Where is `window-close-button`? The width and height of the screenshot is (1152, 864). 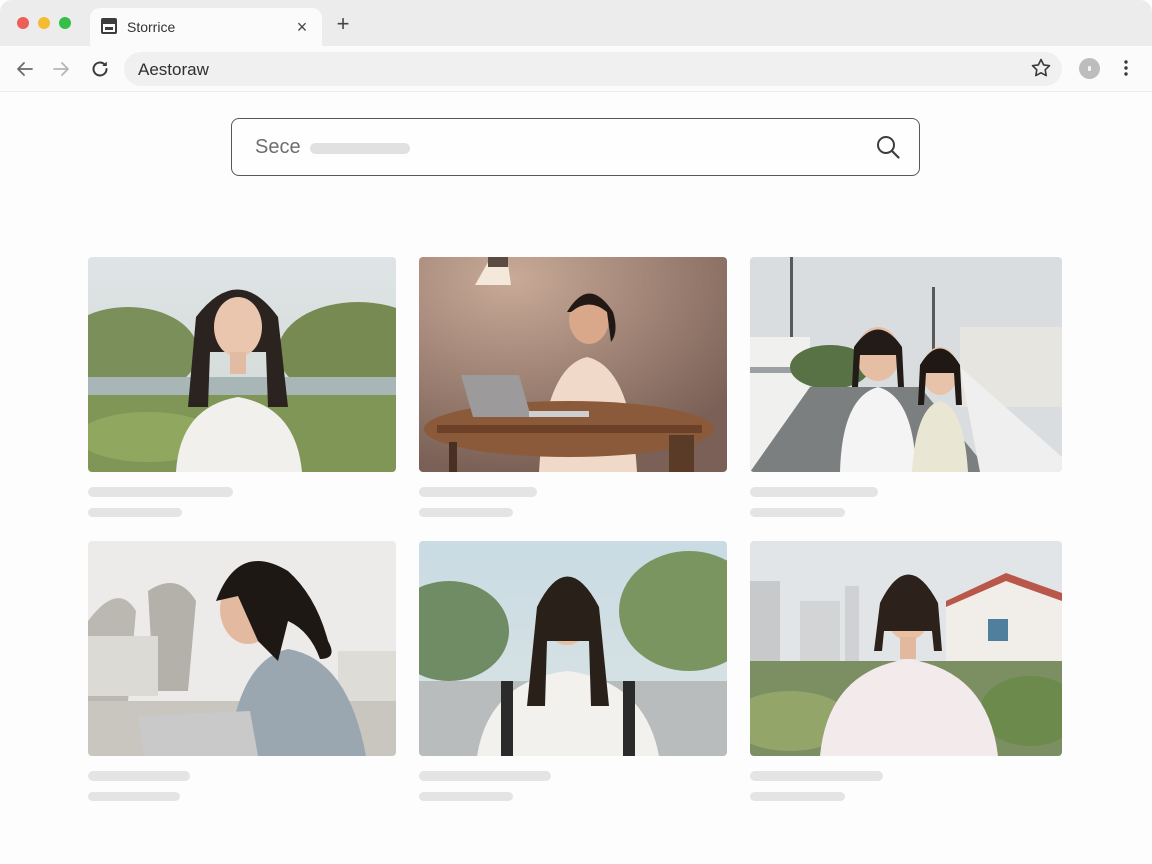
window-close-button is located at coordinates (23, 23).